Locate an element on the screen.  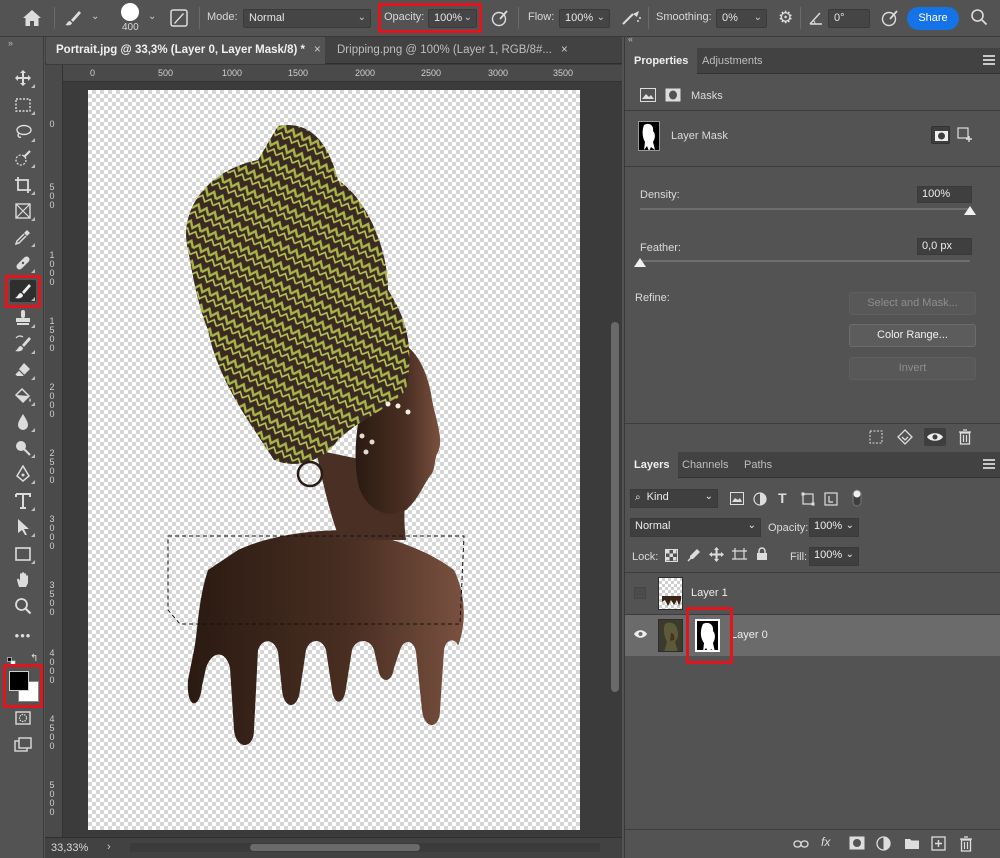
clone-stamp-tool-icon is located at coordinates (23, 318).